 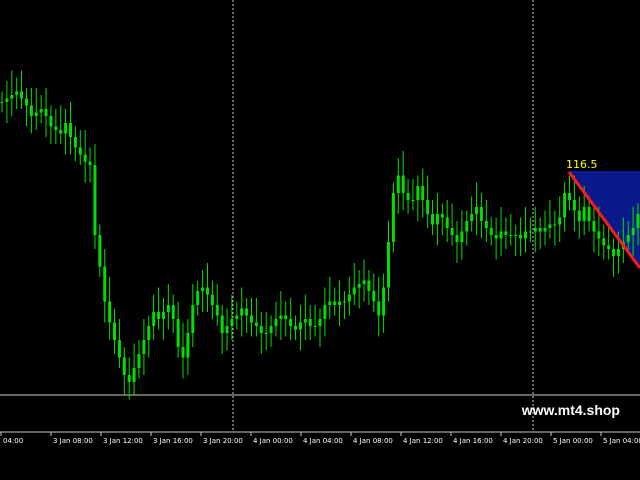 I want to click on bottom-strip, so click(x=320, y=466).